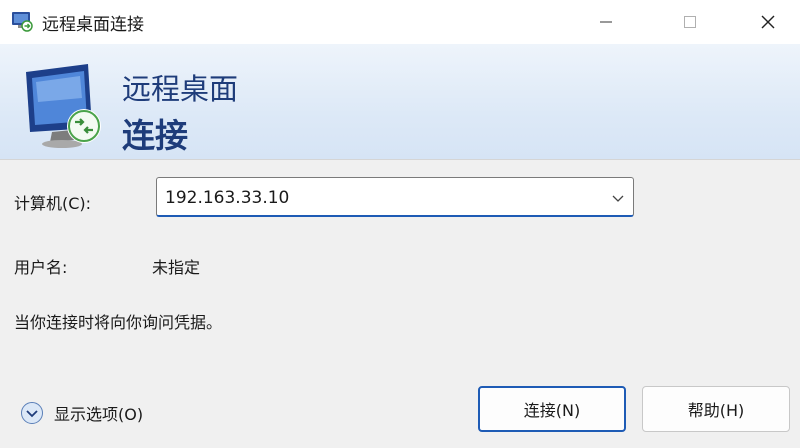  What do you see at coordinates (618, 198) in the screenshot?
I see `chevron-down-icon` at bounding box center [618, 198].